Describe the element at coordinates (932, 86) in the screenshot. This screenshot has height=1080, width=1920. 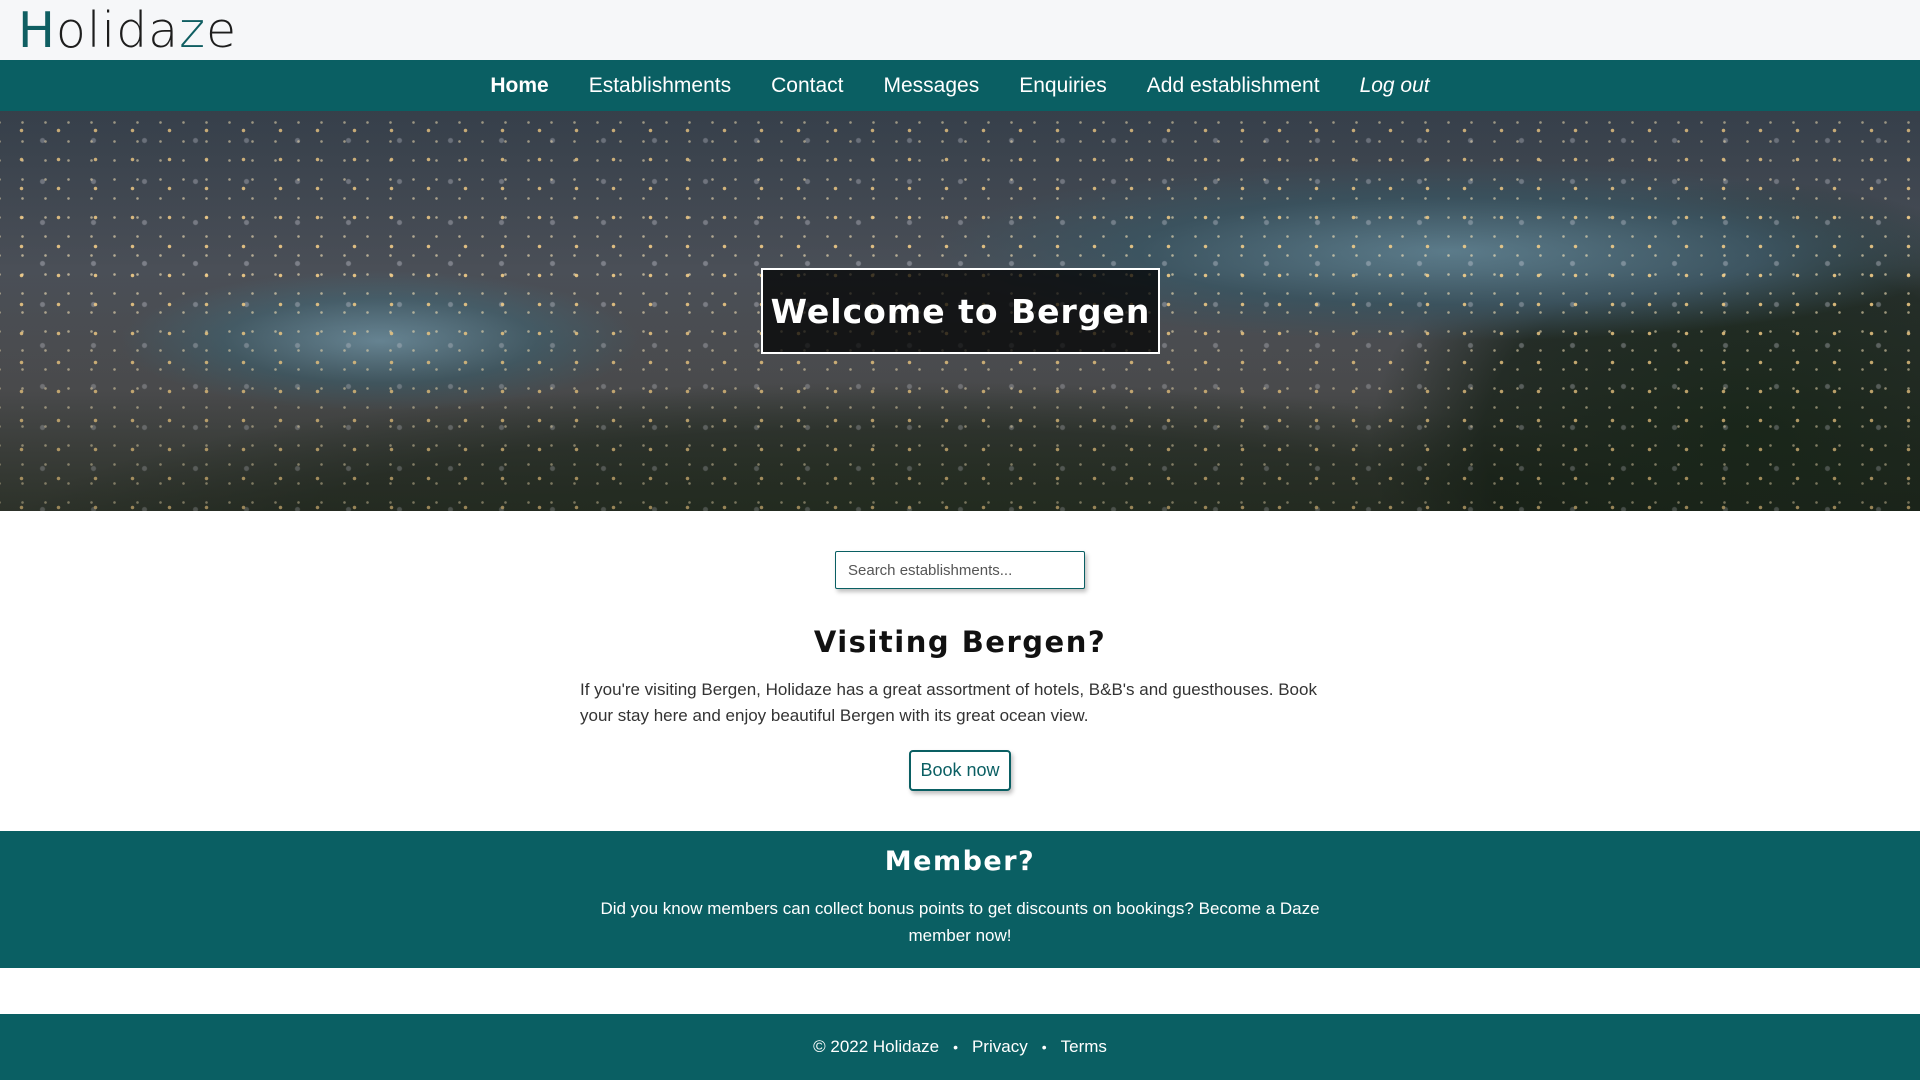
I see `nav-messages: Messages` at that location.